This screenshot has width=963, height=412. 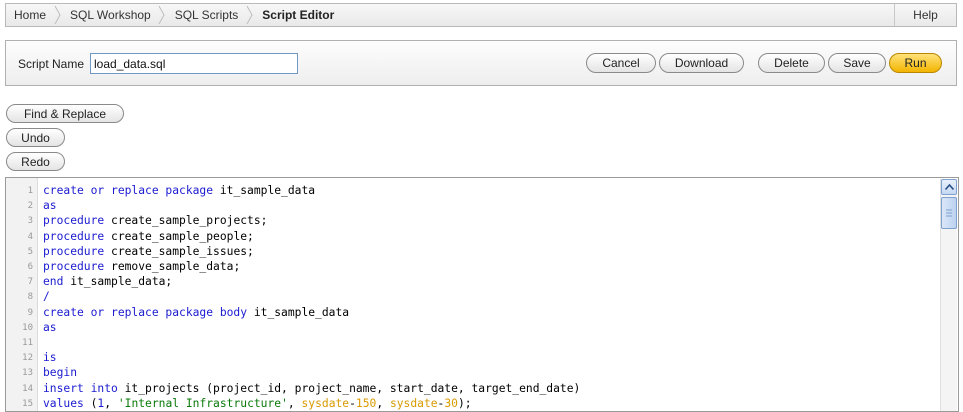 What do you see at coordinates (30, 282) in the screenshot?
I see `line-number: 7` at bounding box center [30, 282].